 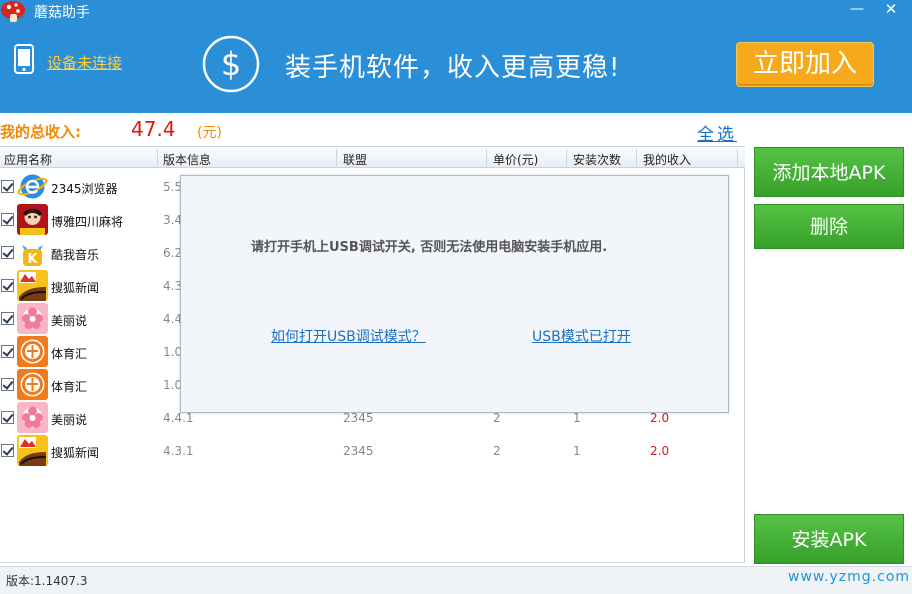 I want to click on minimize-button: —, so click(x=857, y=10).